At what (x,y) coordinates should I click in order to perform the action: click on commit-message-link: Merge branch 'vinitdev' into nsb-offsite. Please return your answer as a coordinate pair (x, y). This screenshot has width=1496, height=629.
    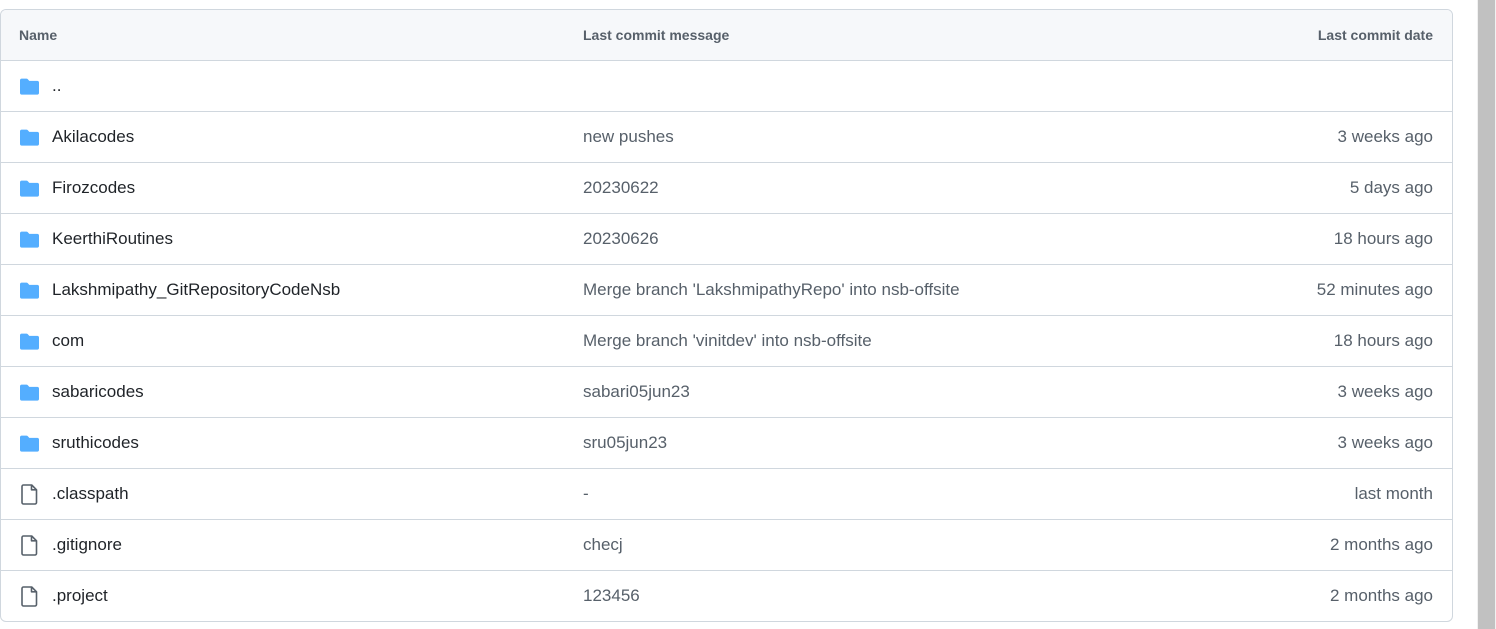
    Looking at the image, I should click on (727, 340).